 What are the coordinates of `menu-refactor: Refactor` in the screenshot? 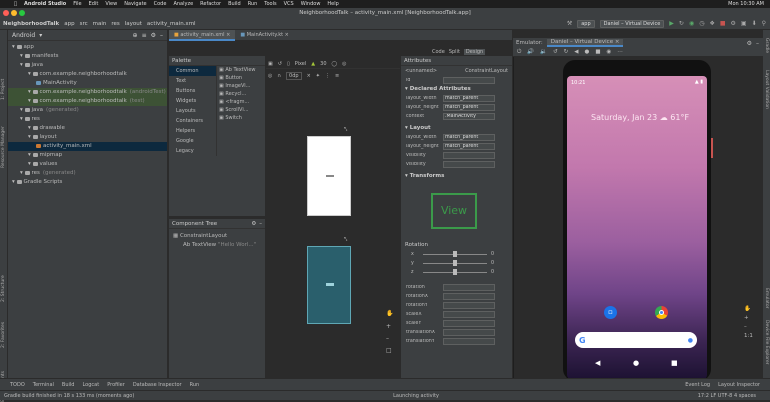 It's located at (210, 4).